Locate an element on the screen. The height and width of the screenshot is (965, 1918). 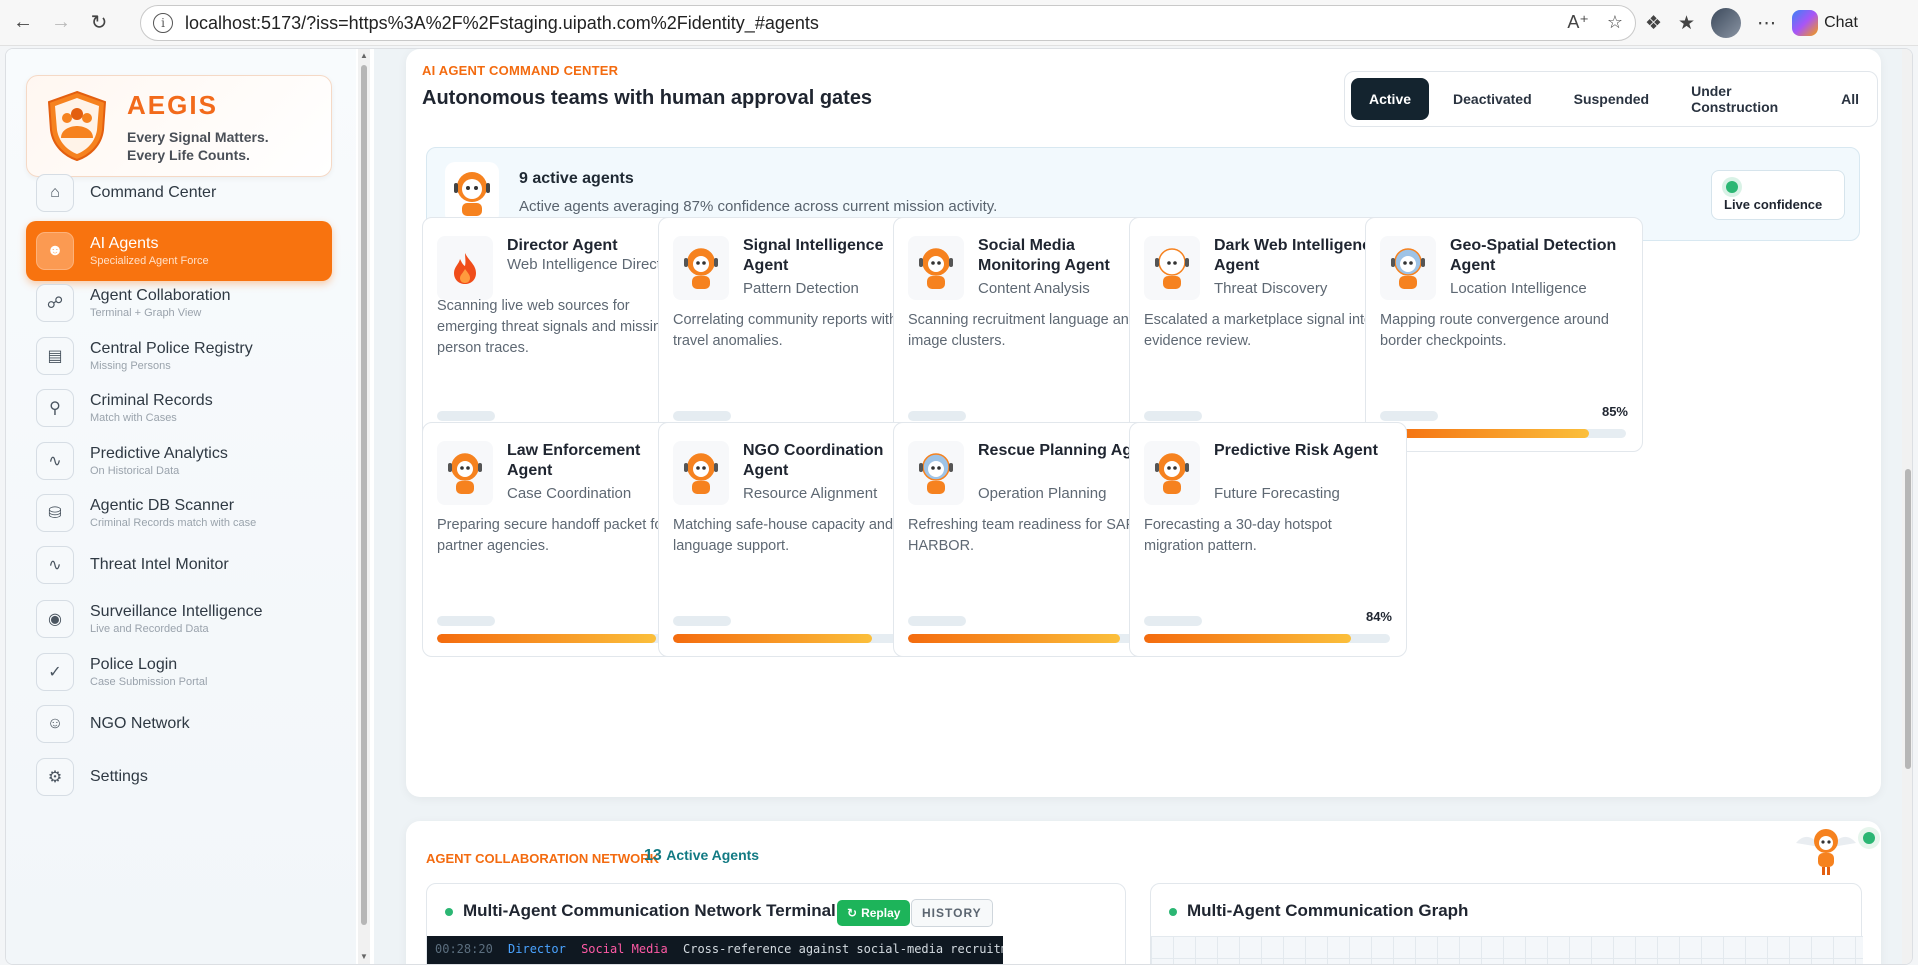
sidebar-item-central-police-registry: ▤ Central Police Registry Missing Persons is located at coordinates (179, 356).